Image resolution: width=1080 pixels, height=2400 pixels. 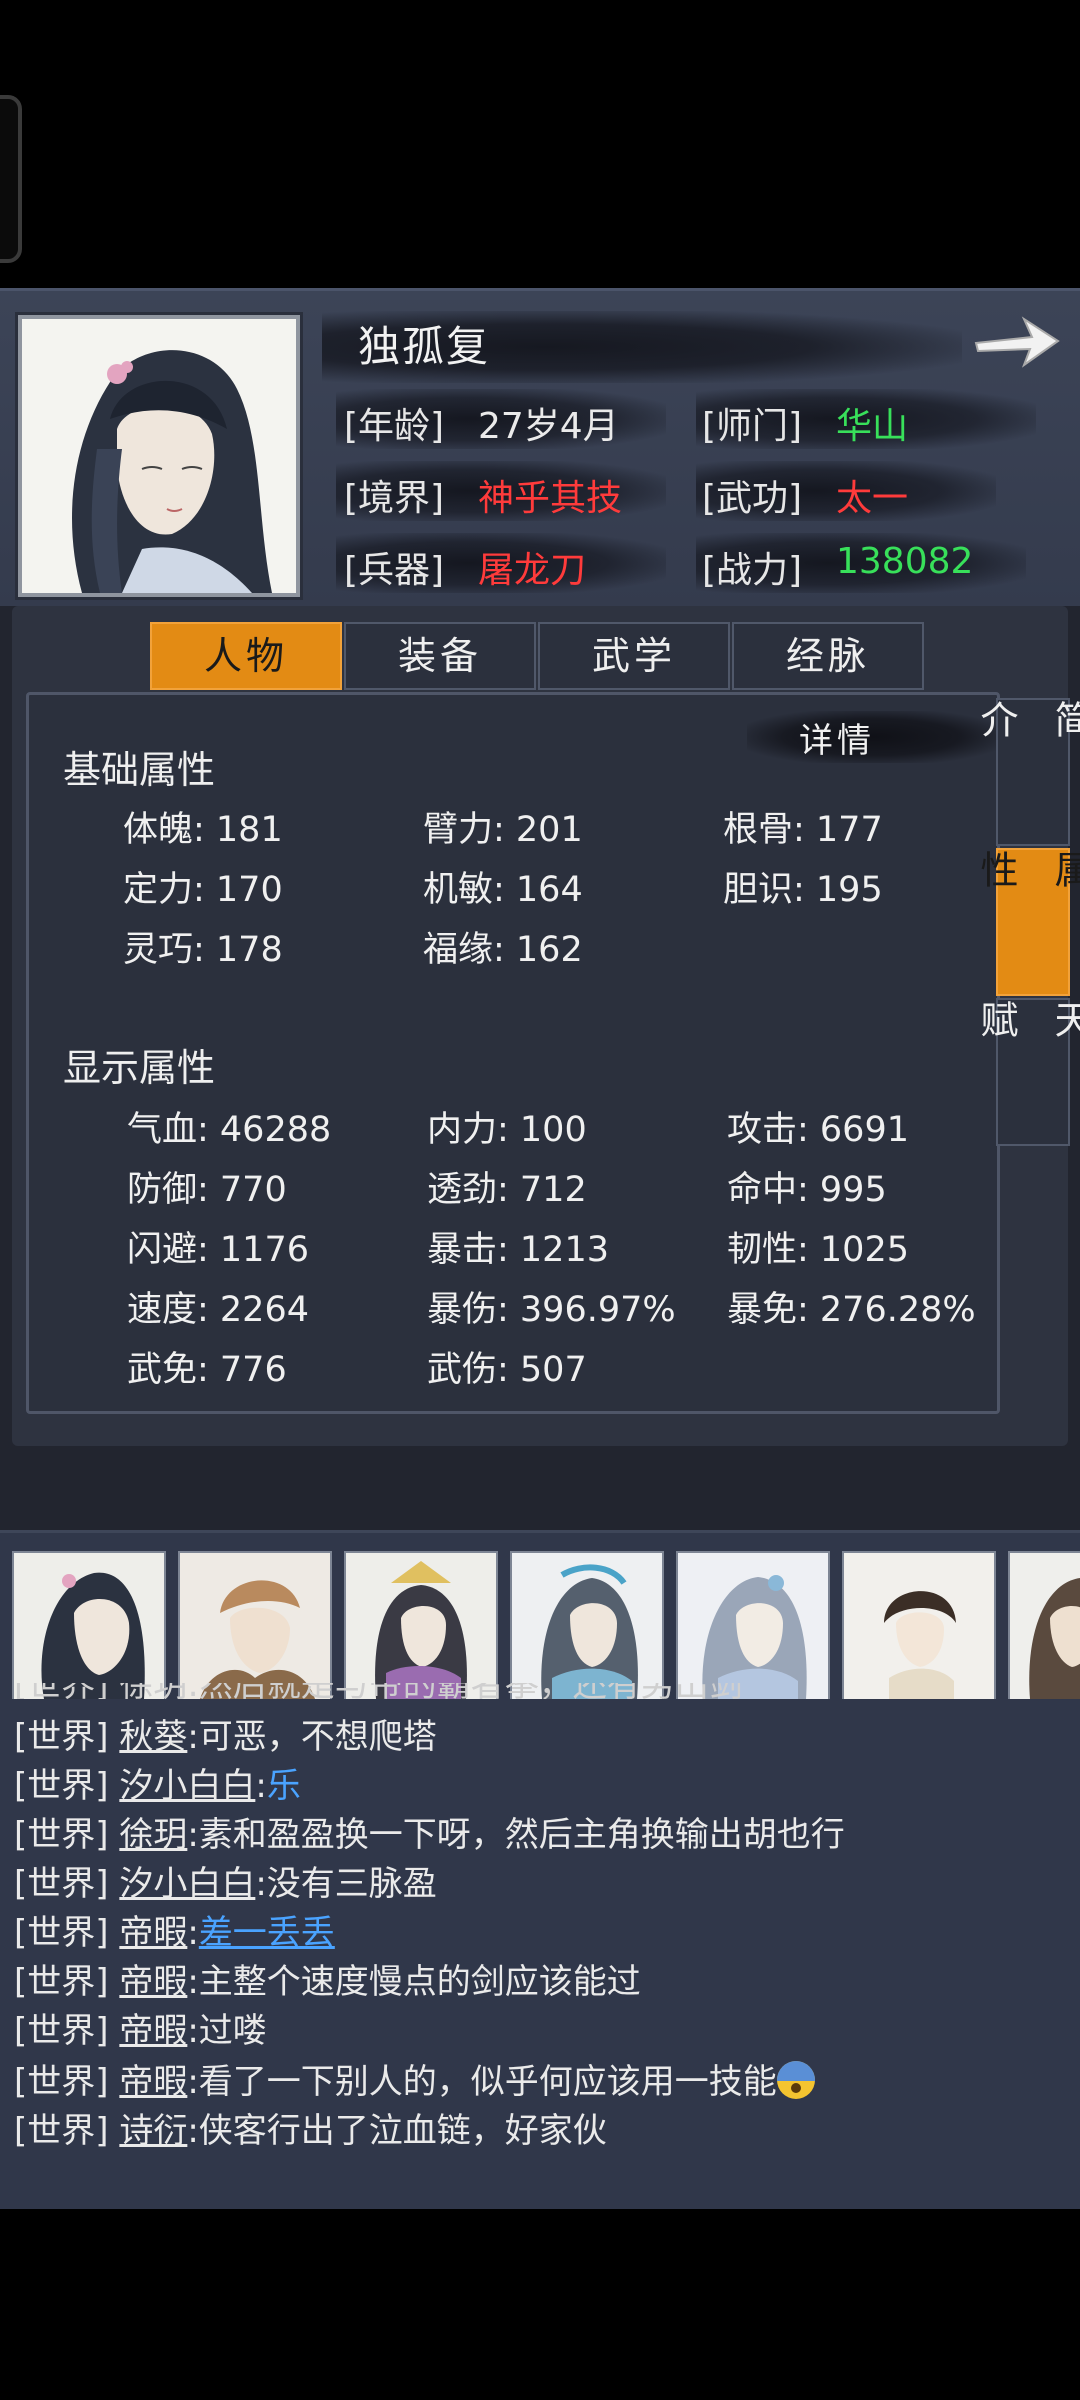 I want to click on tab-meridians: 经脉, so click(x=828, y=656).